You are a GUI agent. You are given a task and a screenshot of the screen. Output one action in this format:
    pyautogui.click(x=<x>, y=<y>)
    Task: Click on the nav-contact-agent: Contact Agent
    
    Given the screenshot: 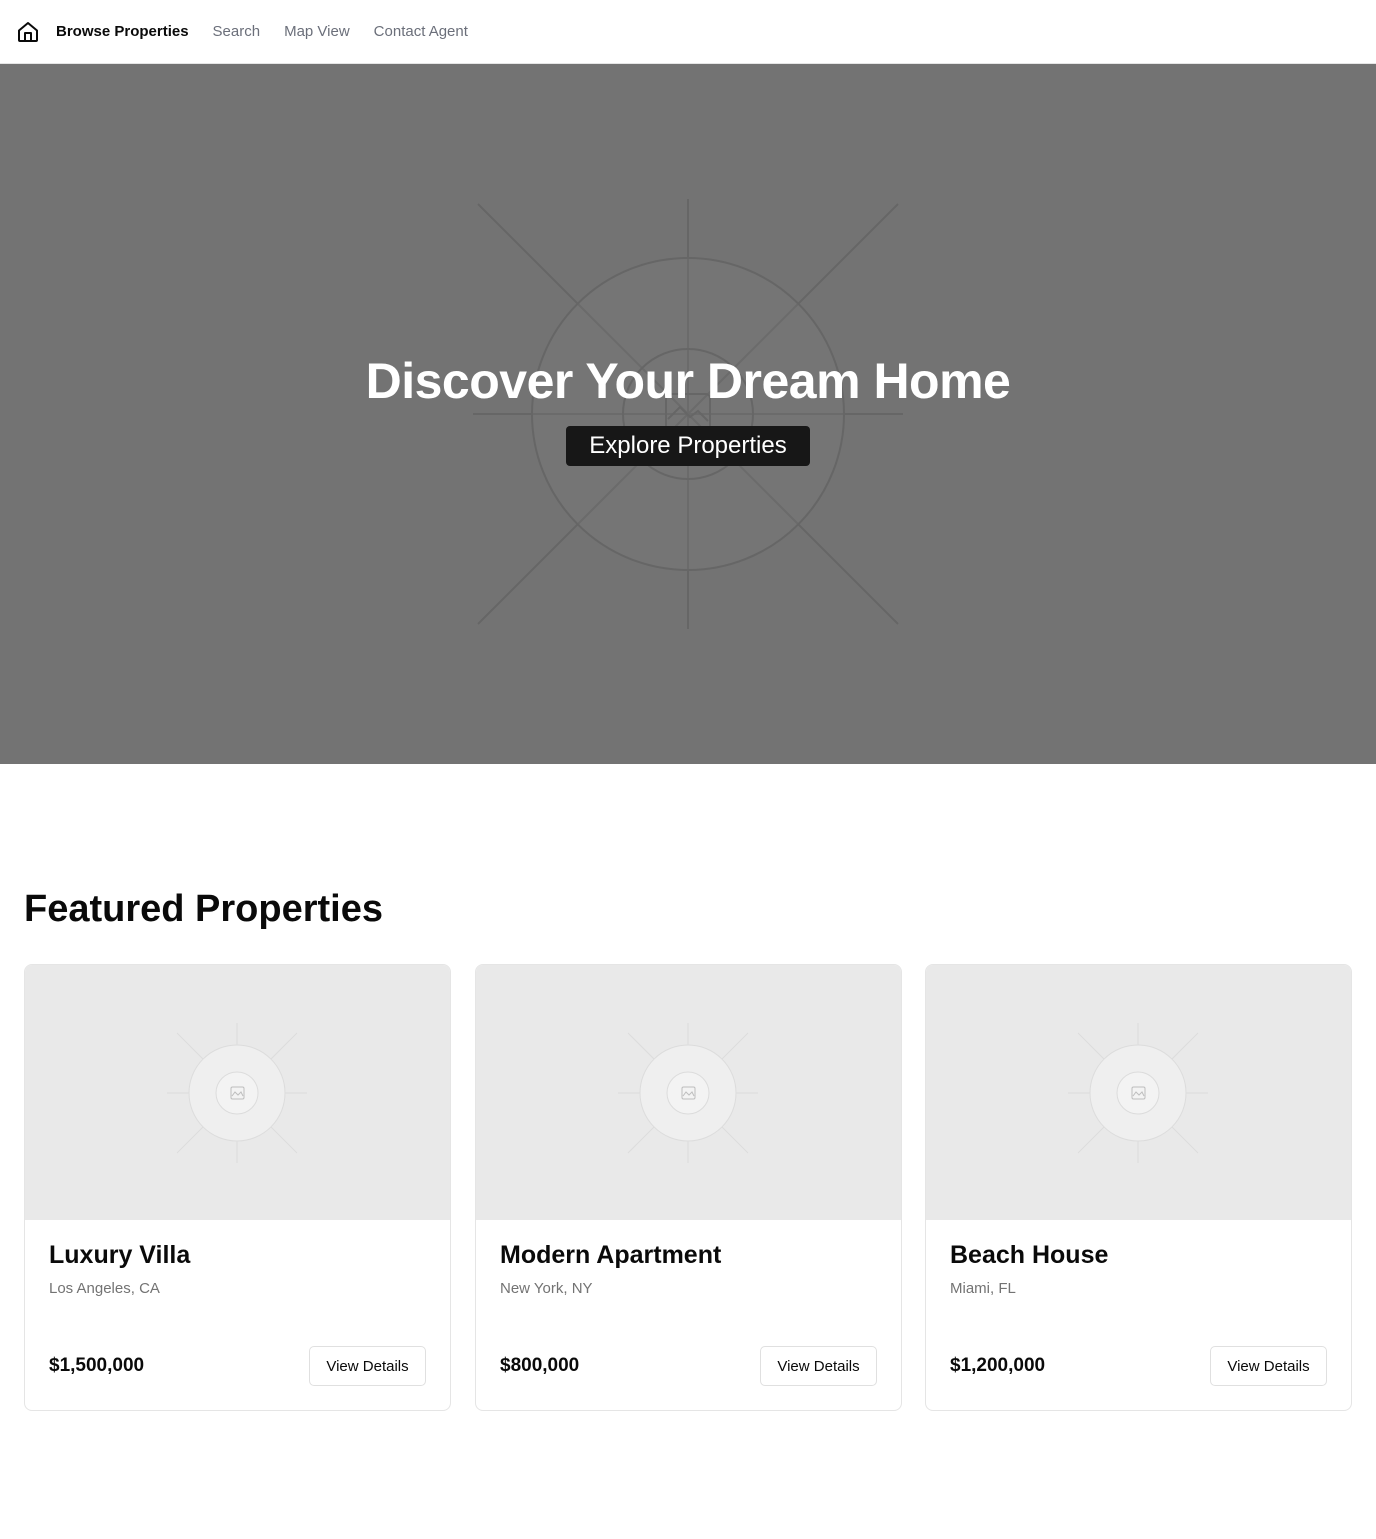 What is the action you would take?
    pyautogui.click(x=421, y=31)
    